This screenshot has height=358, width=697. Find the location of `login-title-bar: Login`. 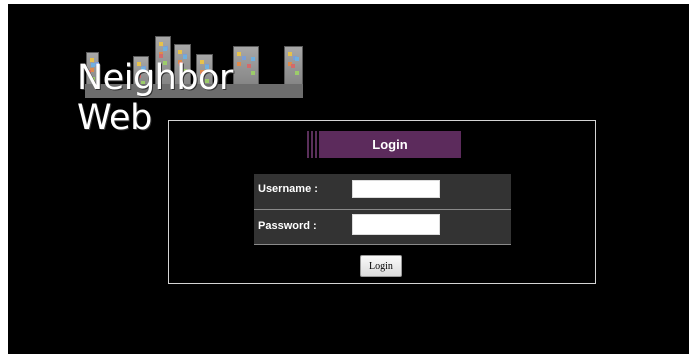

login-title-bar: Login is located at coordinates (384, 144).